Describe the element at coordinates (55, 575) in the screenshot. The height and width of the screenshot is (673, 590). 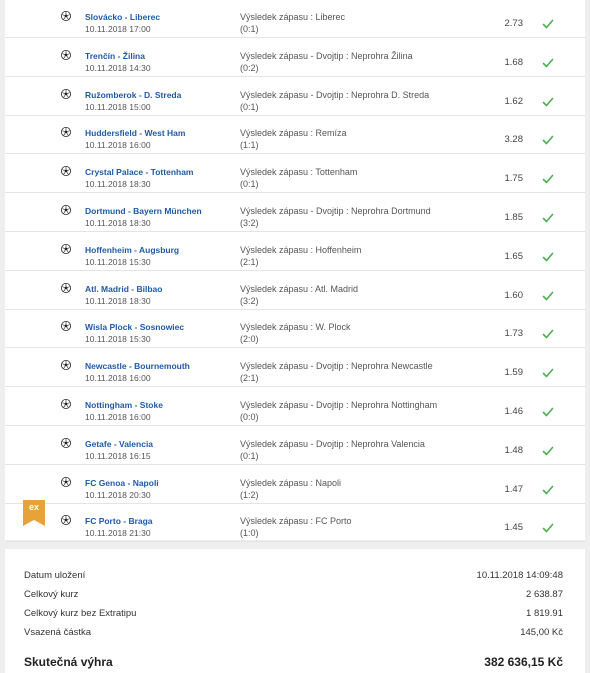
I see `saved-date-label: Datum uložení` at that location.